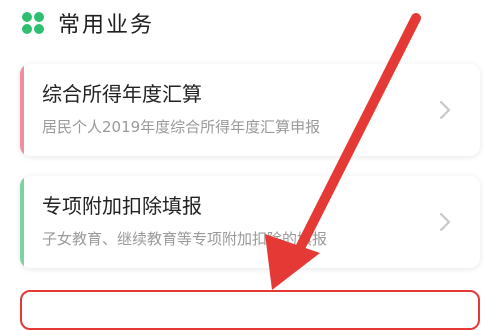  Describe the element at coordinates (181, 127) in the screenshot. I see `card-subtitle: 居民个人2019年度综合所得年度汇算申报` at that location.